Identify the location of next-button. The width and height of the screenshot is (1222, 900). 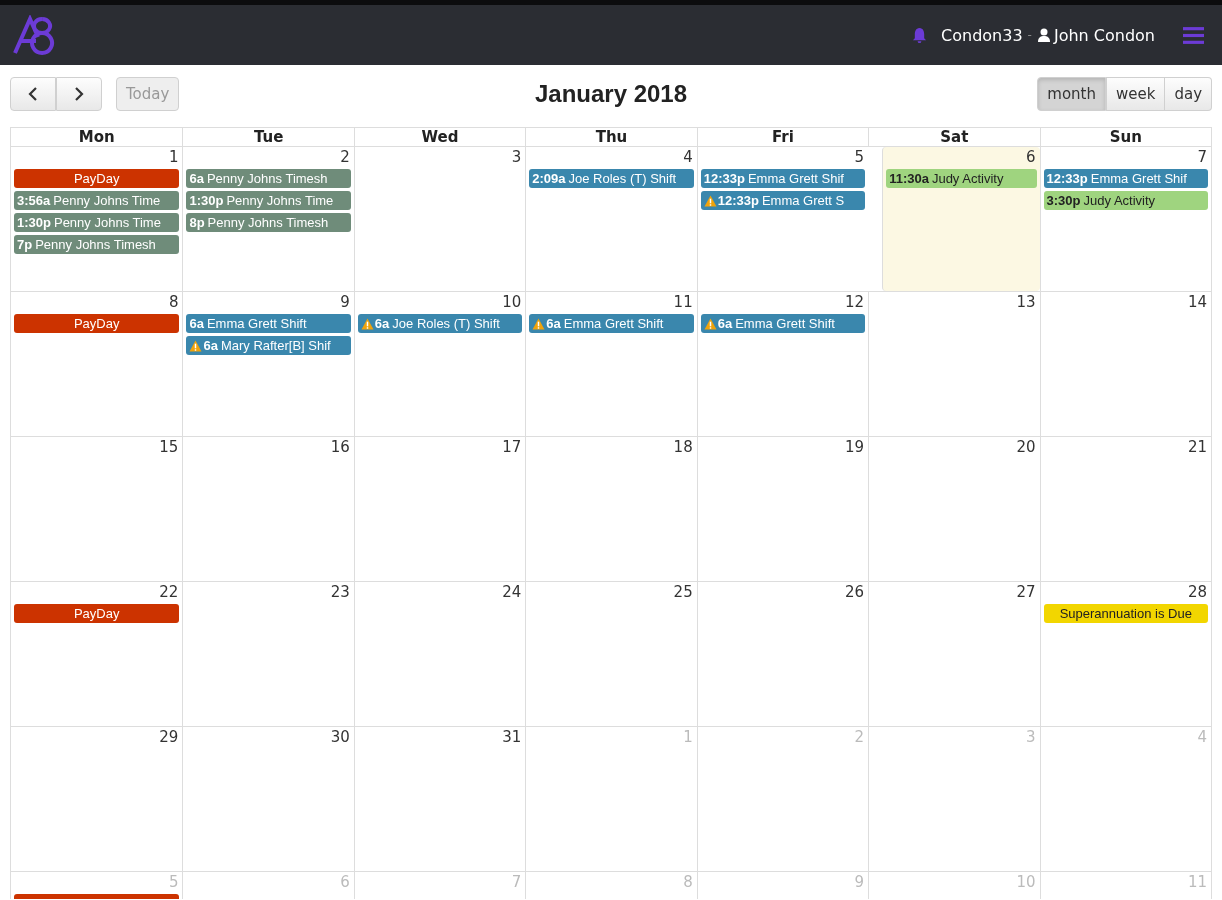
(79, 94).